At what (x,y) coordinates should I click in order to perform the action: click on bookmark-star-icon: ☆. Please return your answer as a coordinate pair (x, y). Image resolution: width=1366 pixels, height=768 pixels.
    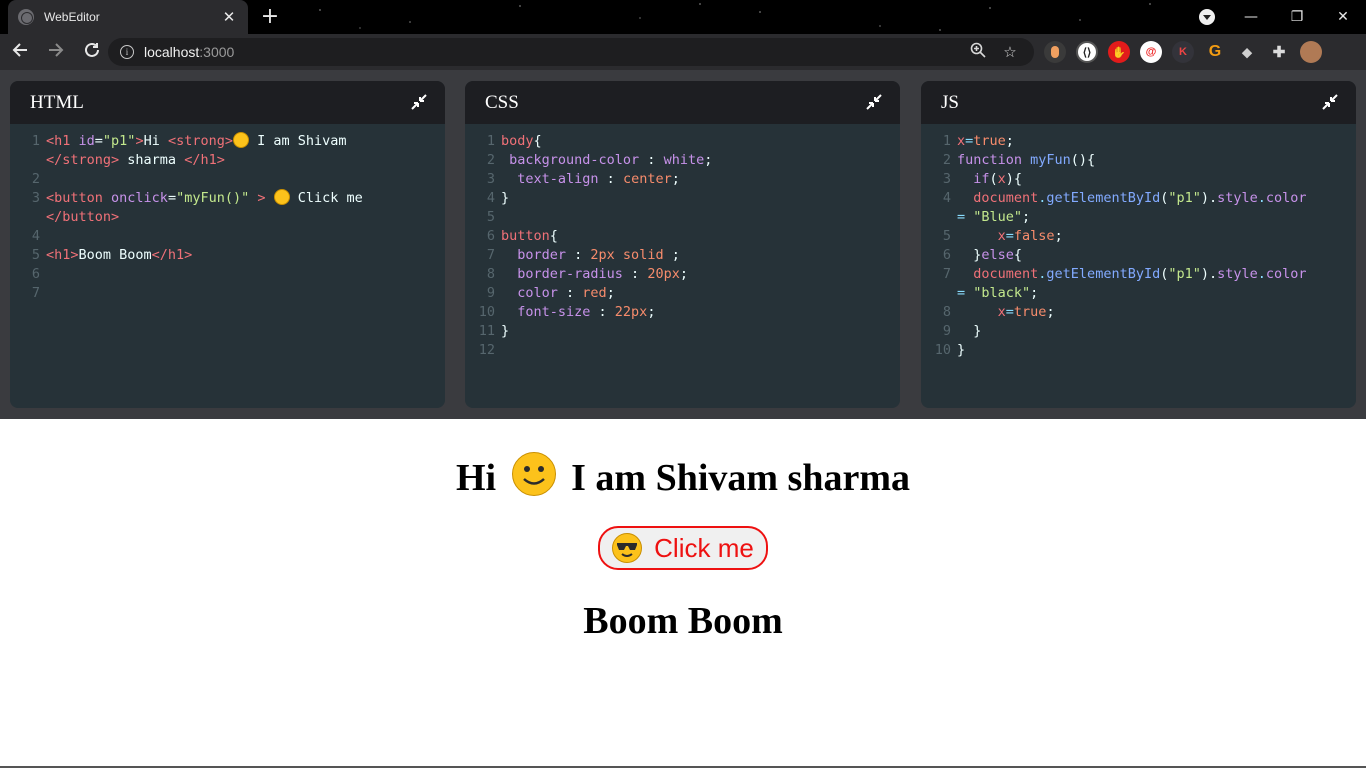
    Looking at the image, I should click on (1010, 52).